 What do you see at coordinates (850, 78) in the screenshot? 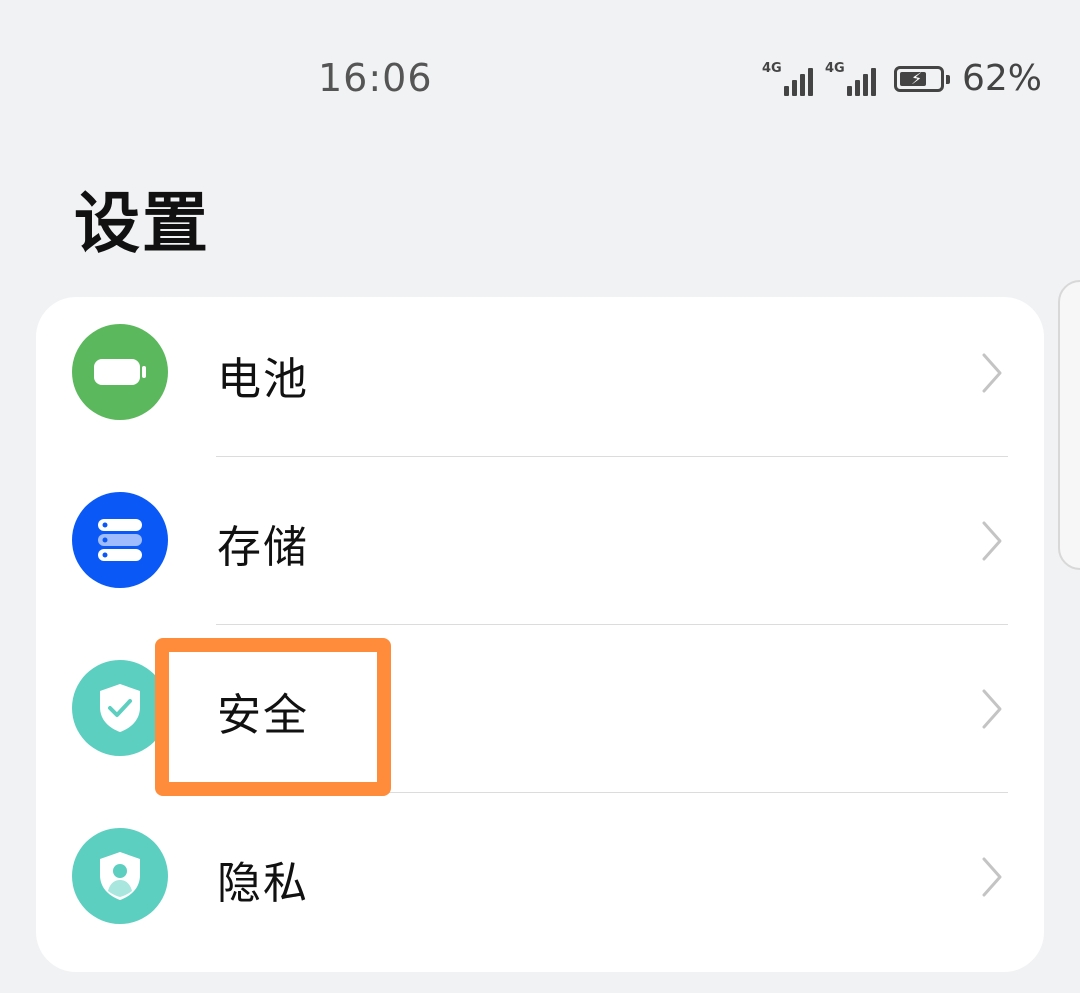
I see `signal-strength-icon-2: 4G` at bounding box center [850, 78].